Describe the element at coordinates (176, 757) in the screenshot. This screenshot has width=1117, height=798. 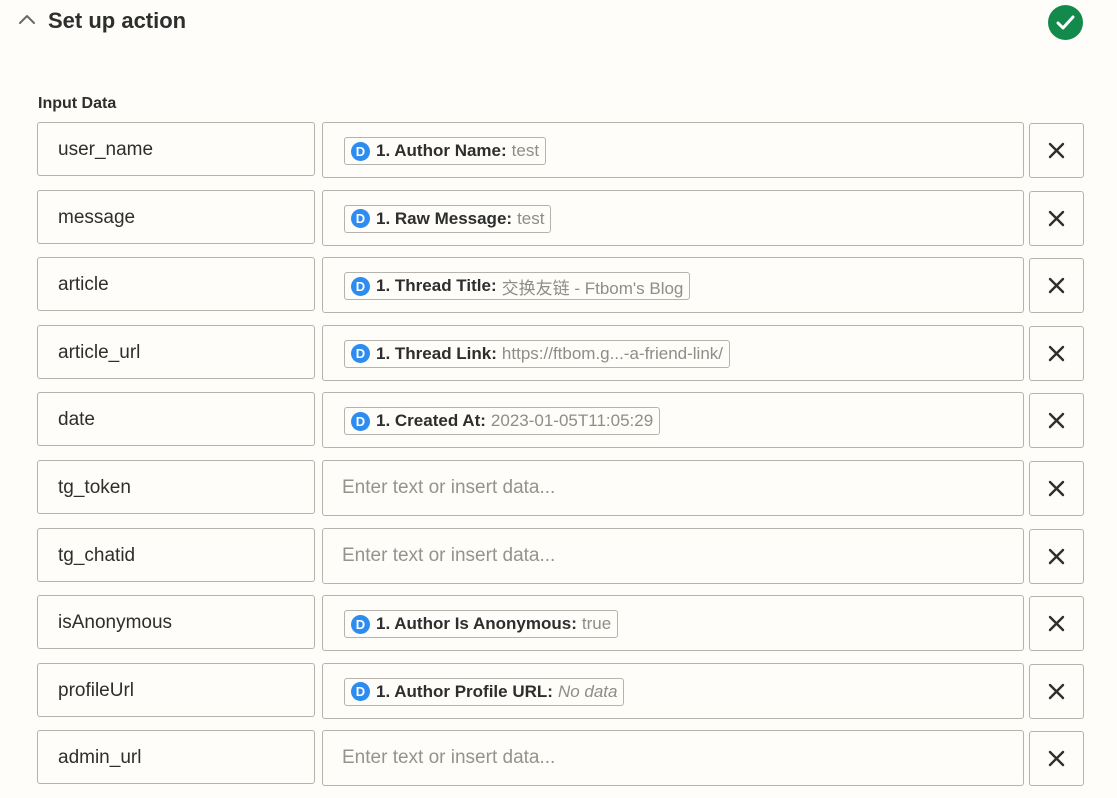
I see `field-key-input: admin_url` at that location.